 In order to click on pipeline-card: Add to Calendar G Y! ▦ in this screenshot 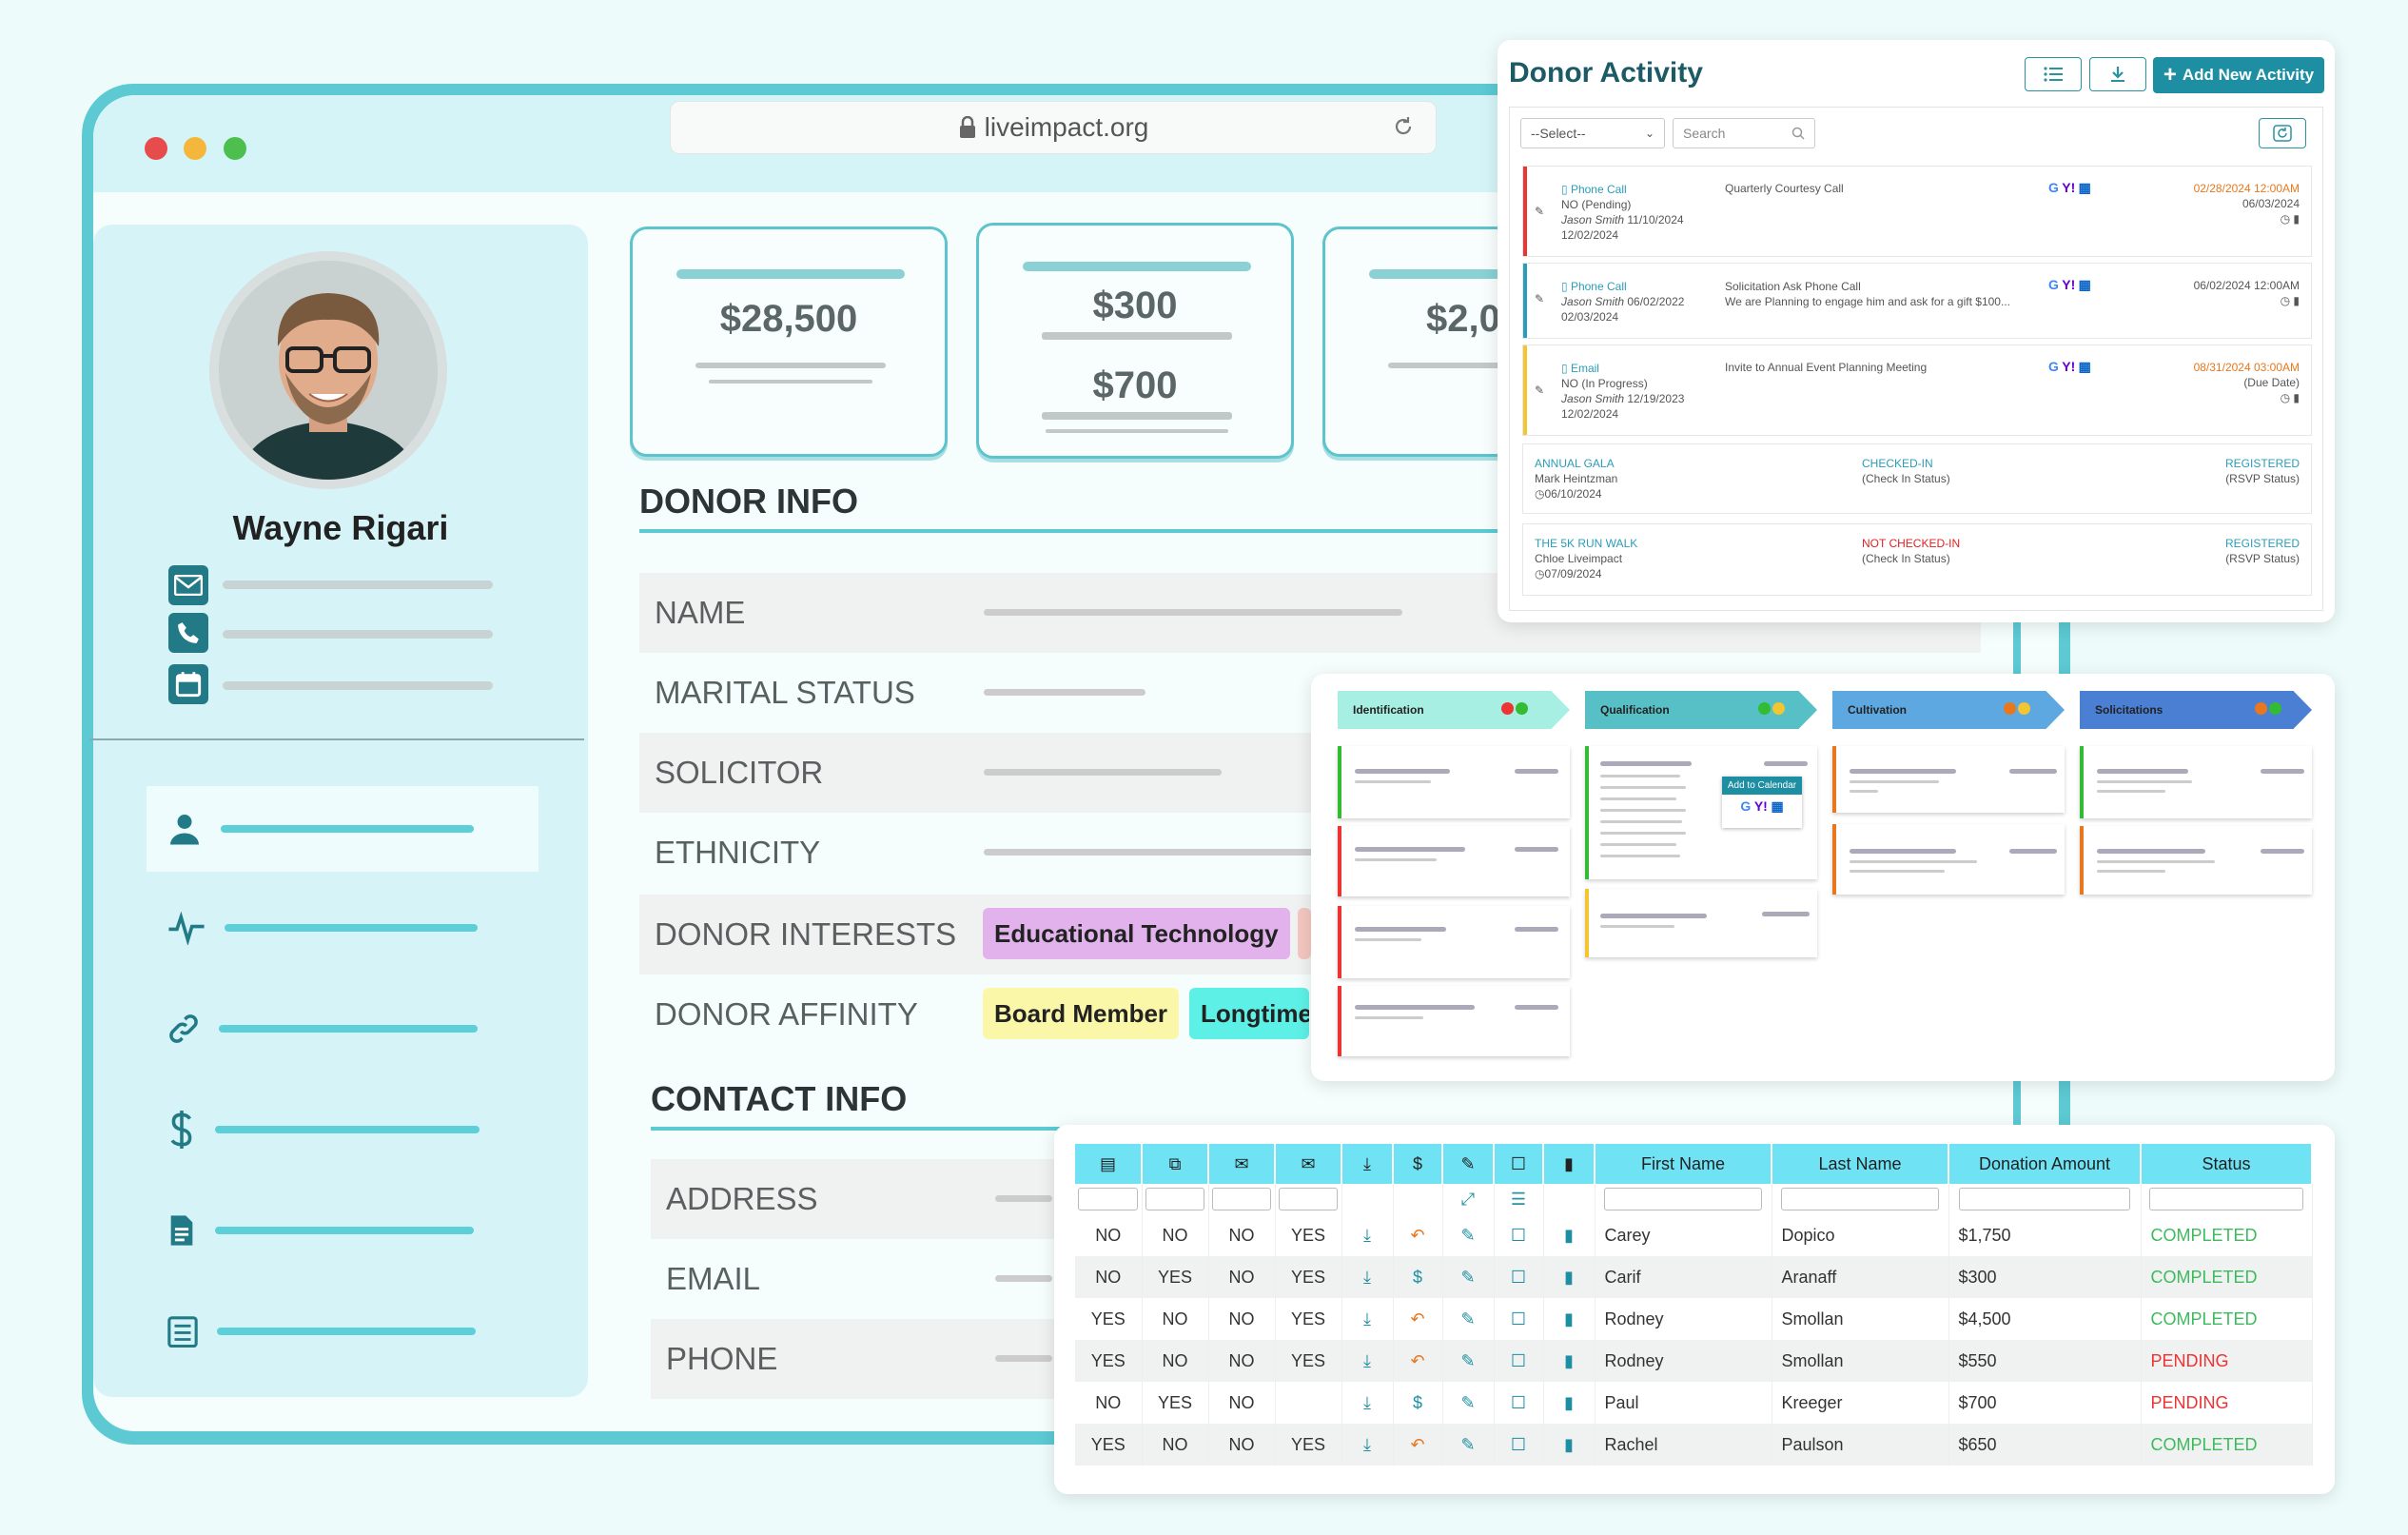, I will do `click(1701, 812)`.